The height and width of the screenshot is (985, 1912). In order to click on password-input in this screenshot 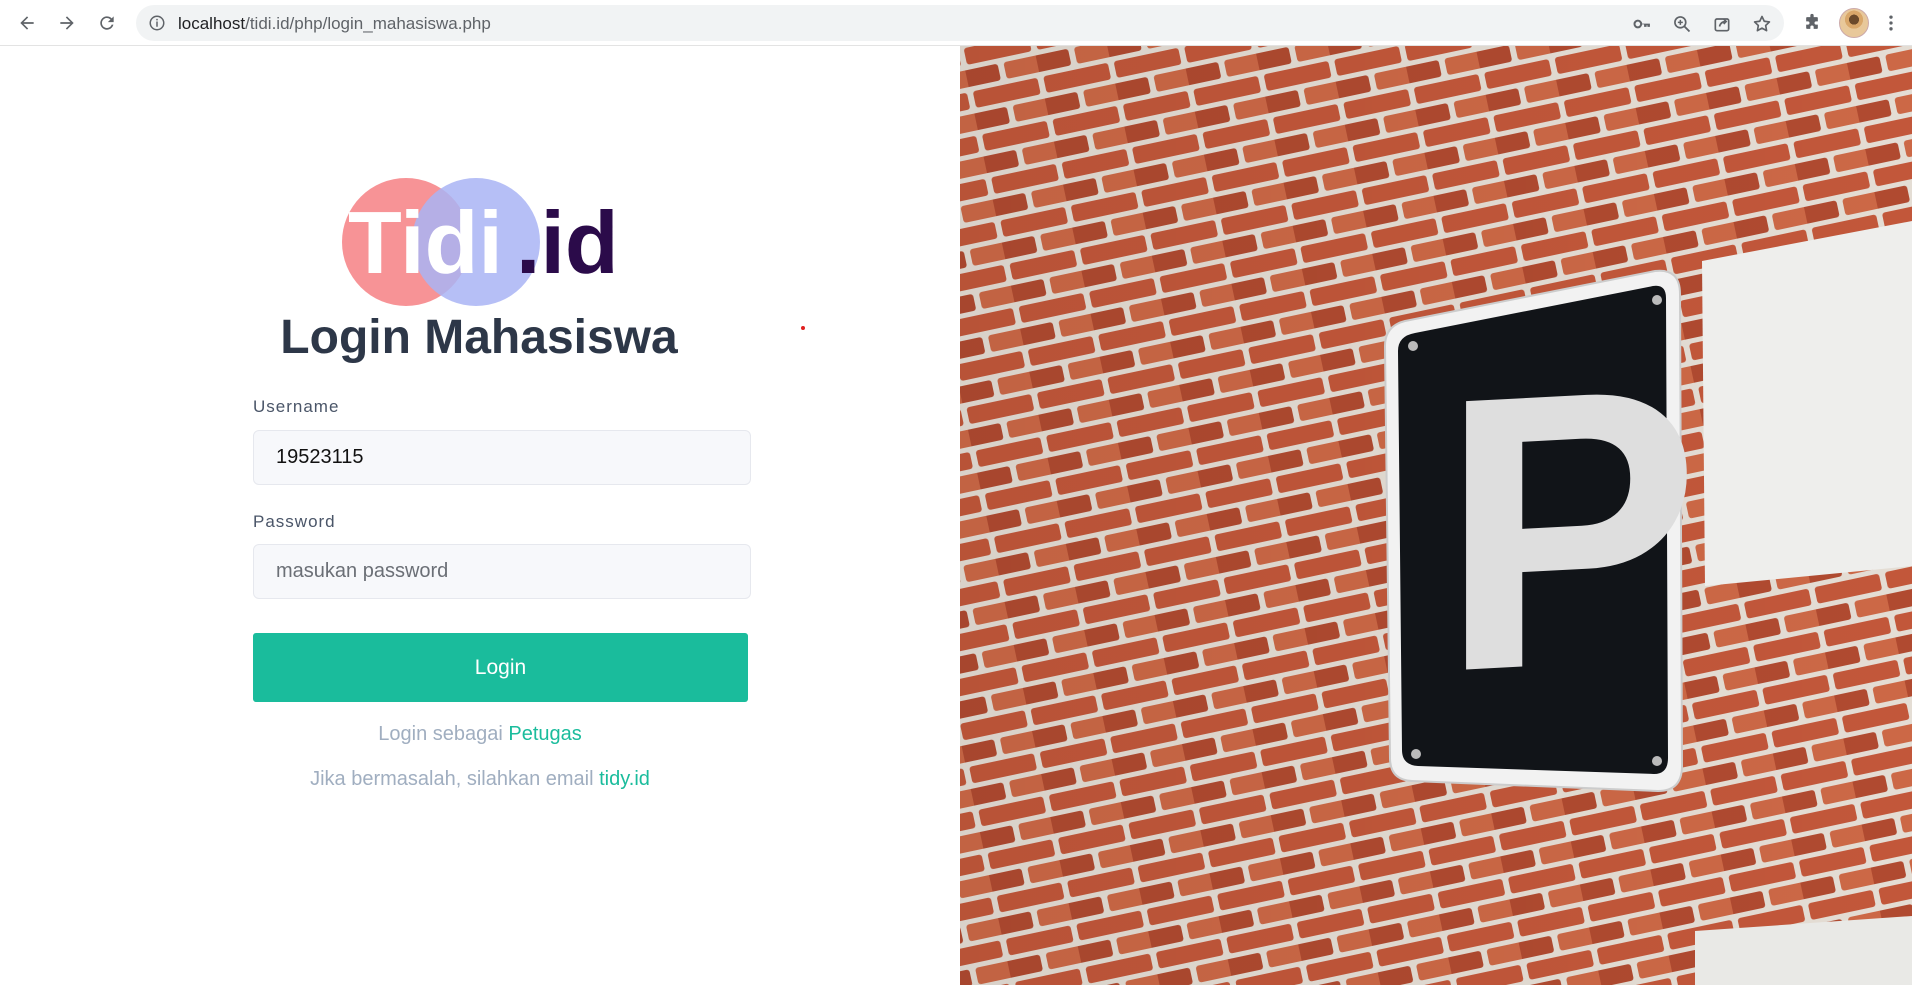, I will do `click(502, 571)`.